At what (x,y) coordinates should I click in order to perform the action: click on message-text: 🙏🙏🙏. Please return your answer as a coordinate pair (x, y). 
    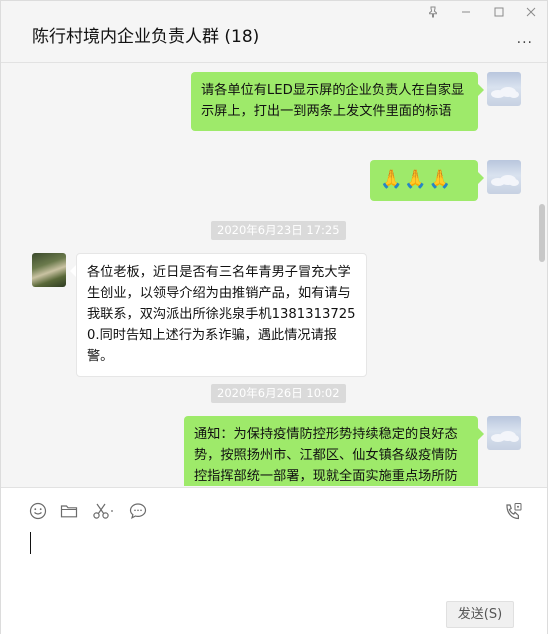
    Looking at the image, I should click on (417, 179).